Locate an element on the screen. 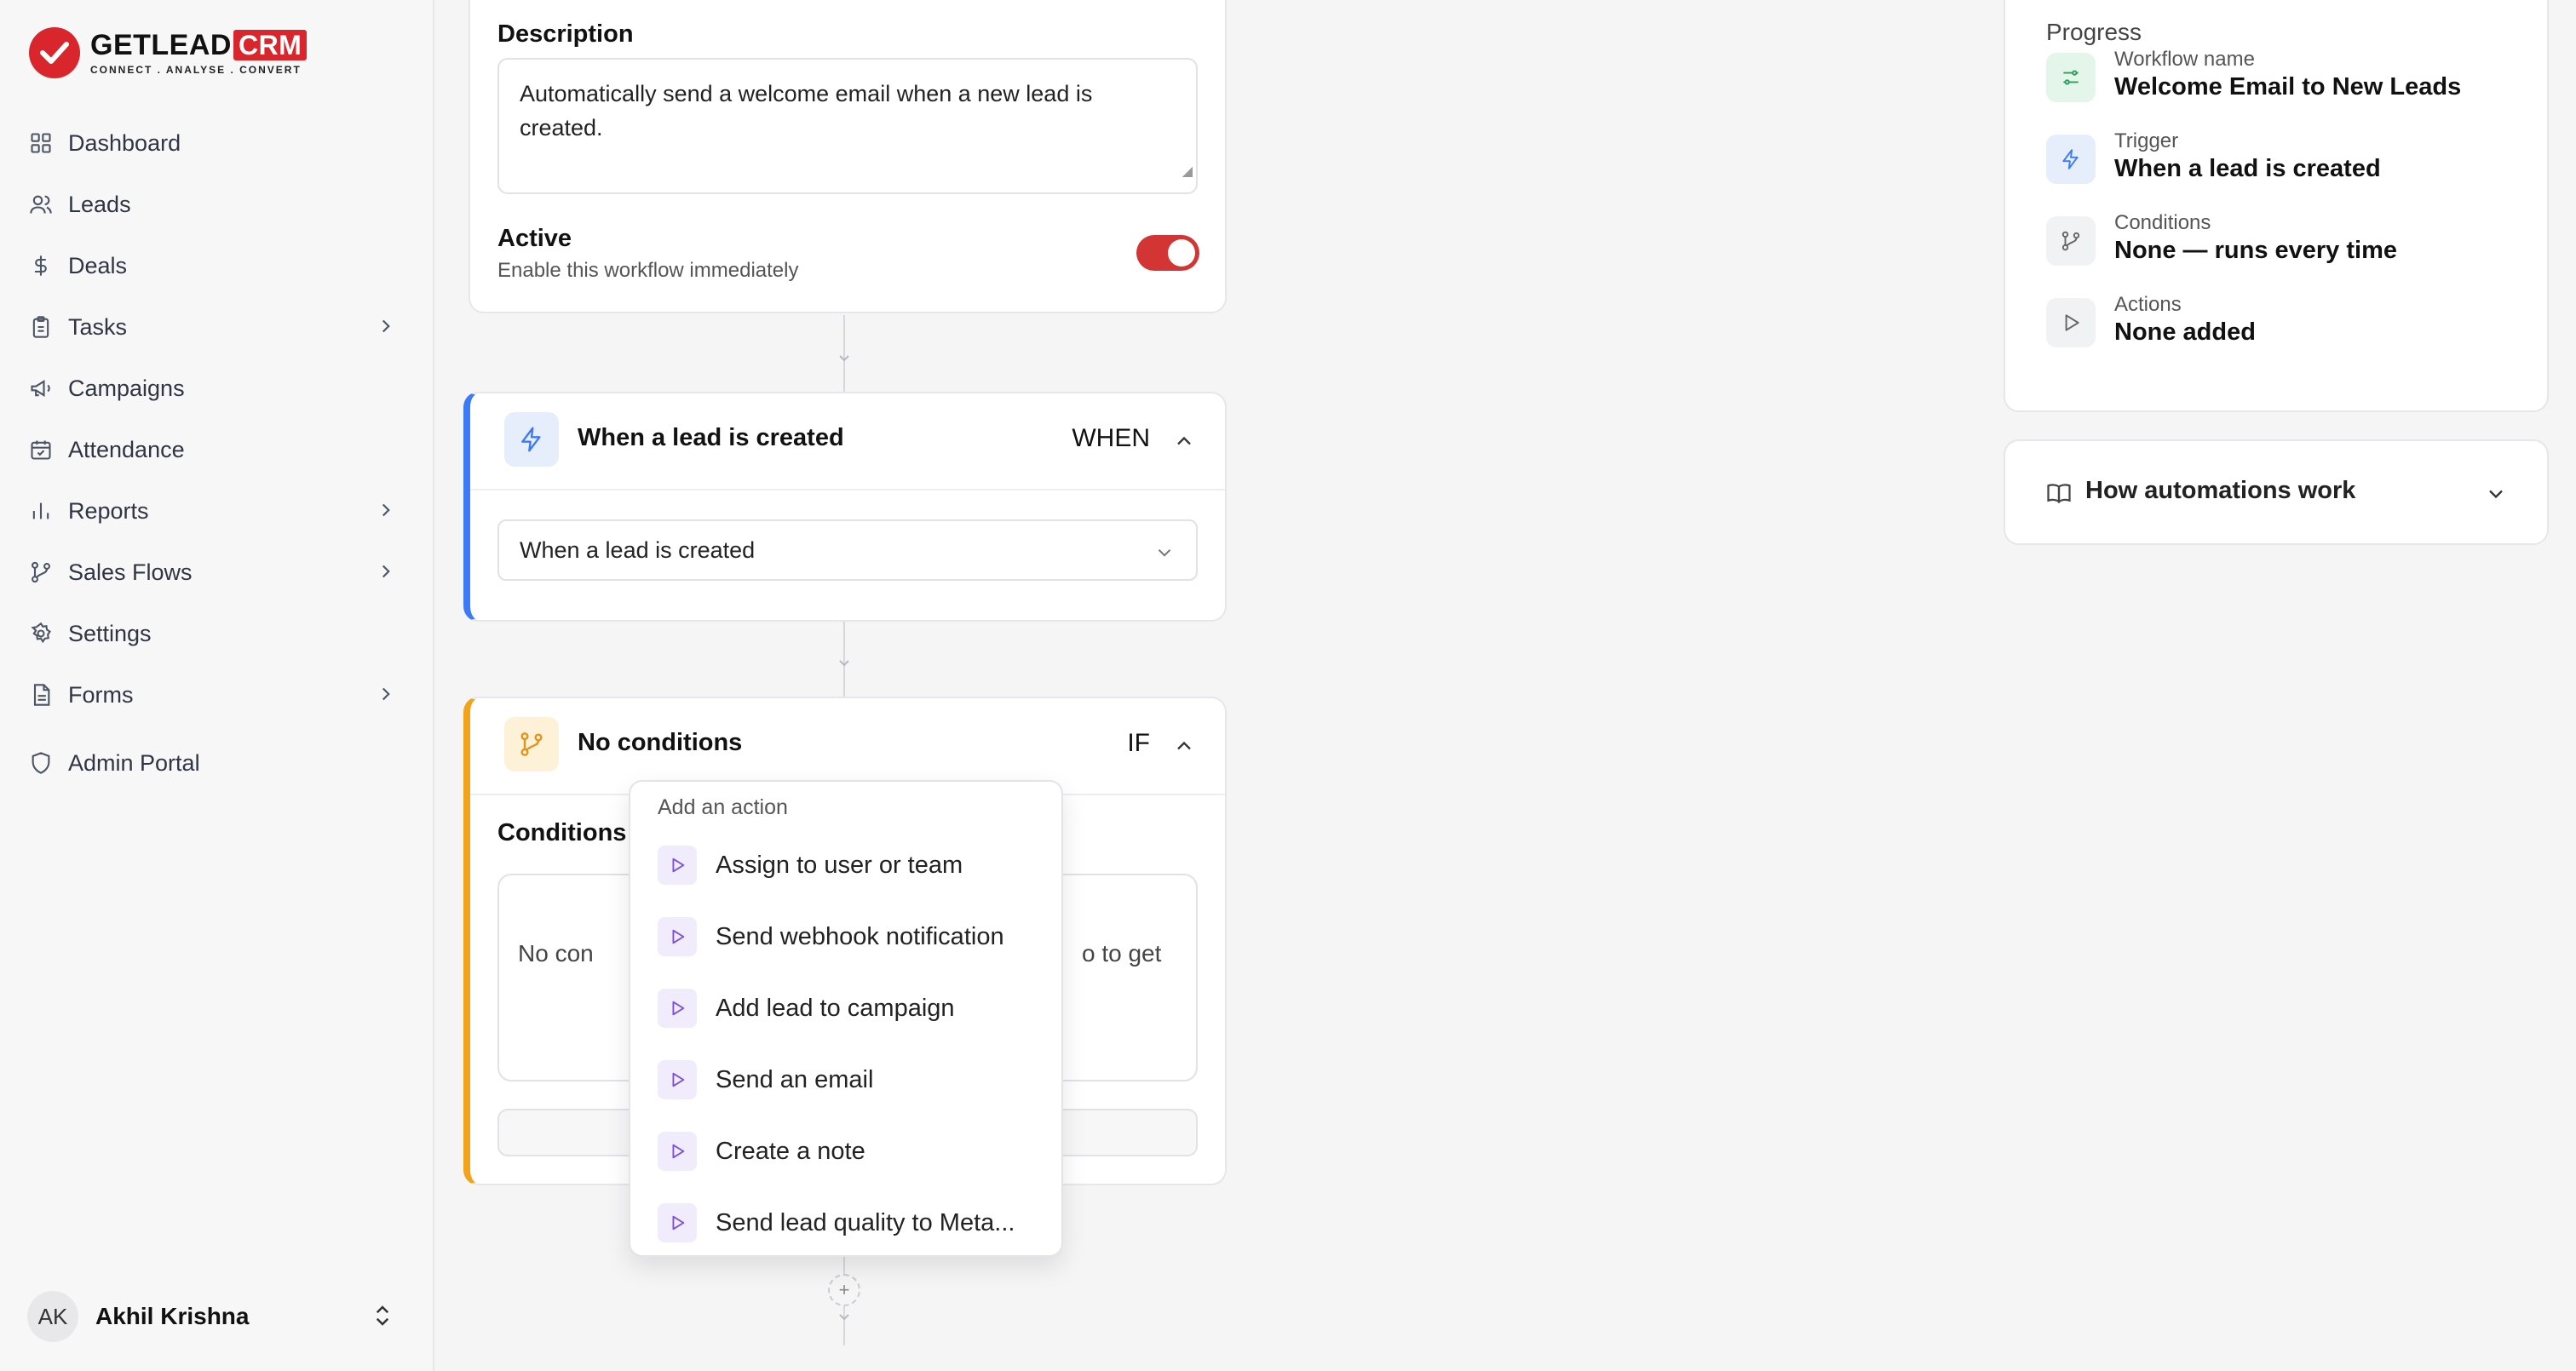  trigger-step-header: When a lead is created WHEN is located at coordinates (847, 441).